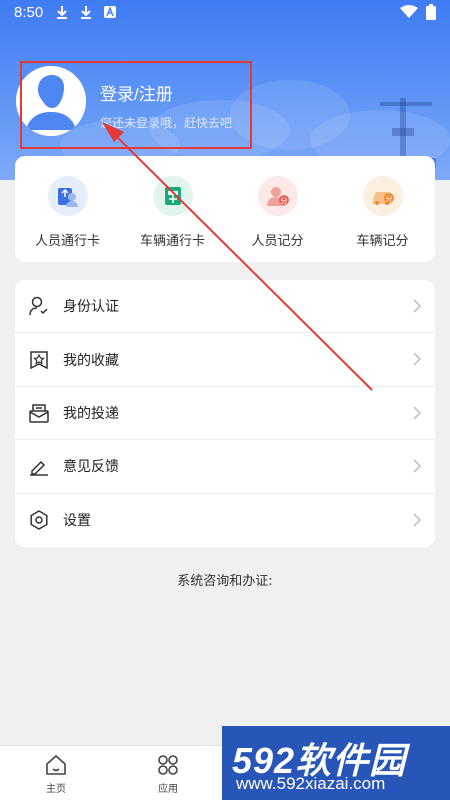  Describe the element at coordinates (136, 105) in the screenshot. I see `highlight-box` at that location.